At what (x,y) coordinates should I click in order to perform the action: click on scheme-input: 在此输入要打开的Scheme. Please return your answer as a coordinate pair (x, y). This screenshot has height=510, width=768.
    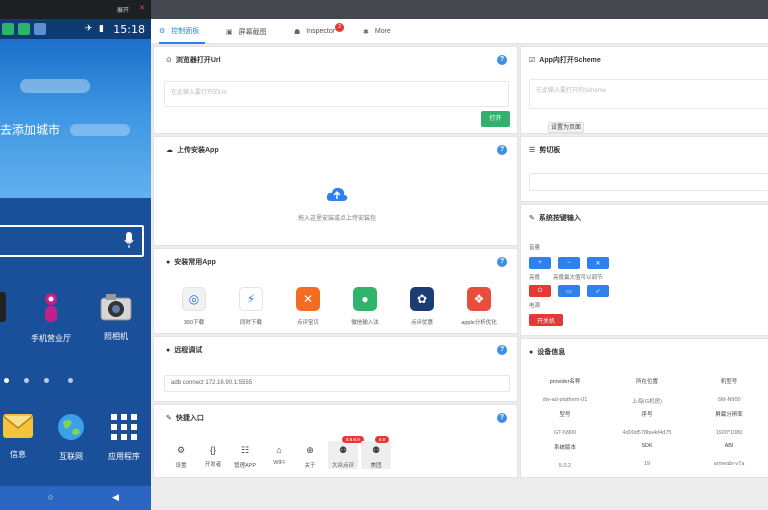
    Looking at the image, I should click on (648, 94).